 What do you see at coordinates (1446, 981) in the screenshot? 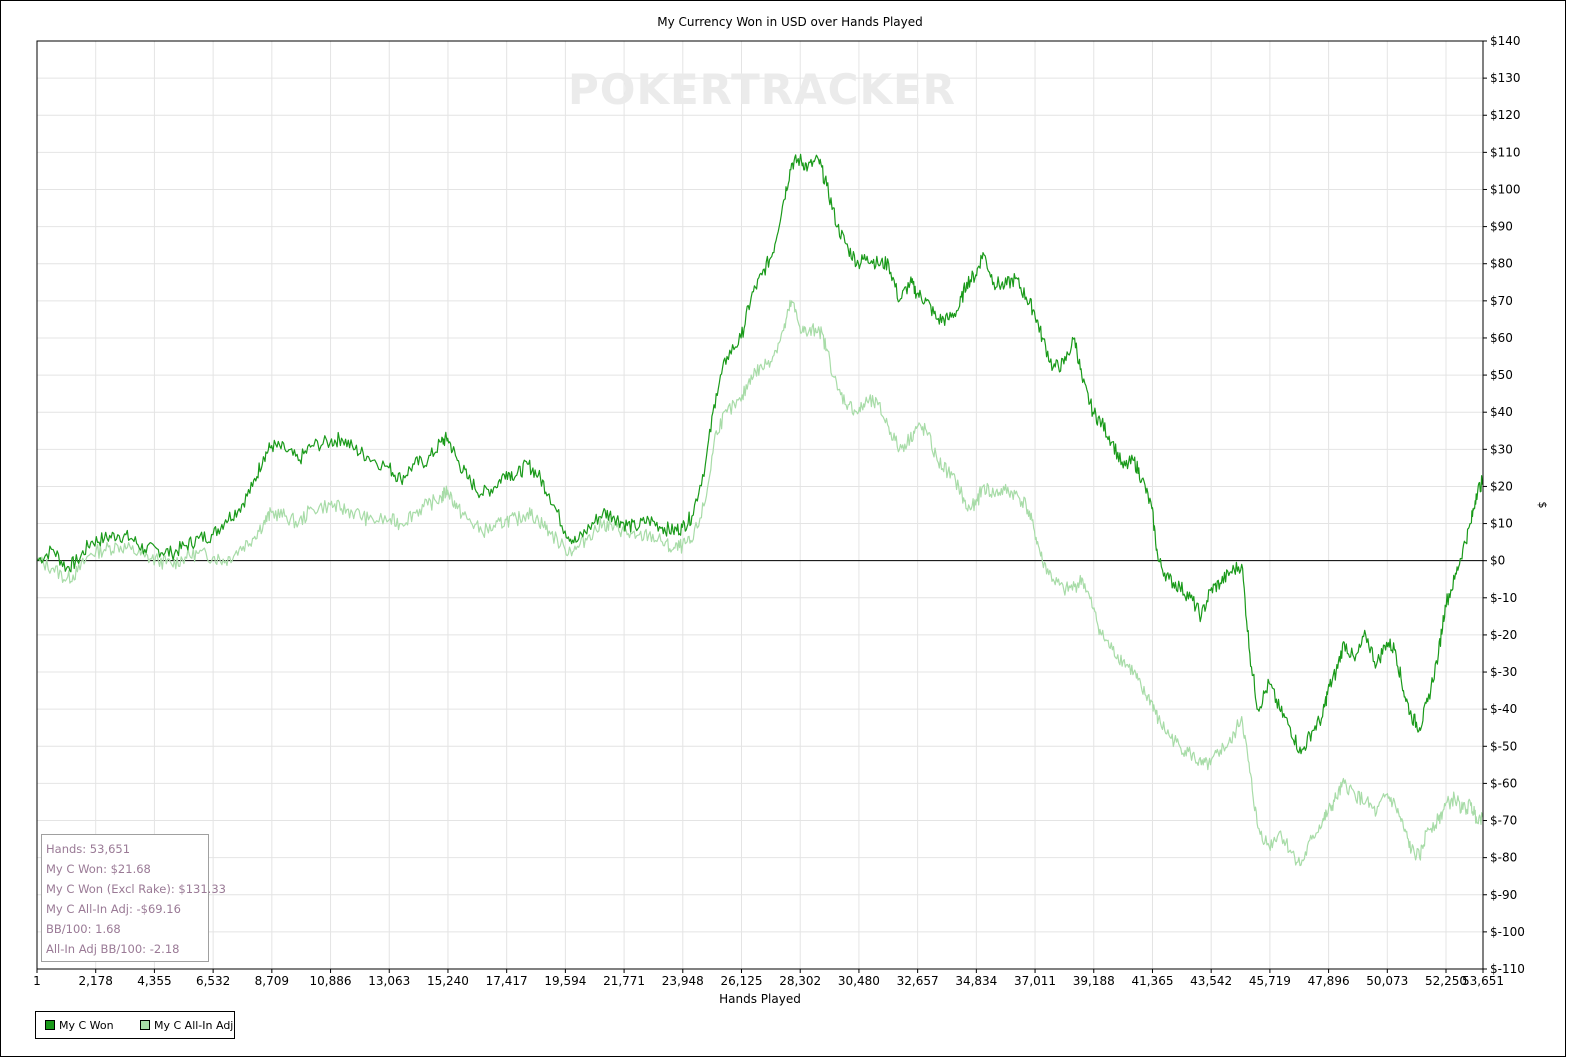
I see `x-tick-label: 52,250` at bounding box center [1446, 981].